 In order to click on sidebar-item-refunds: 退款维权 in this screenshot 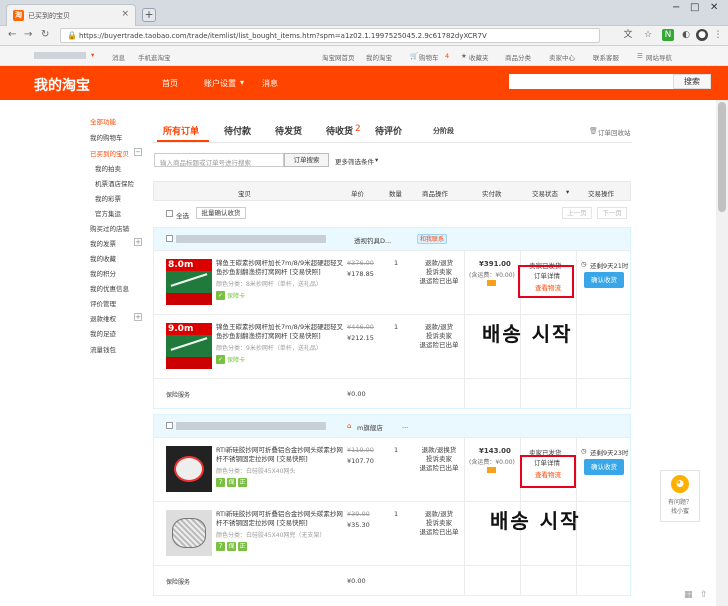, I will do `click(103, 318)`.